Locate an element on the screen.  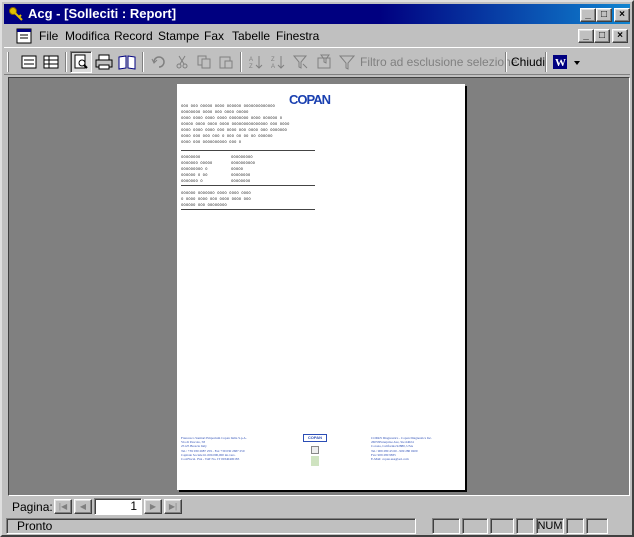
office-links-button: W is located at coordinates (568, 62).